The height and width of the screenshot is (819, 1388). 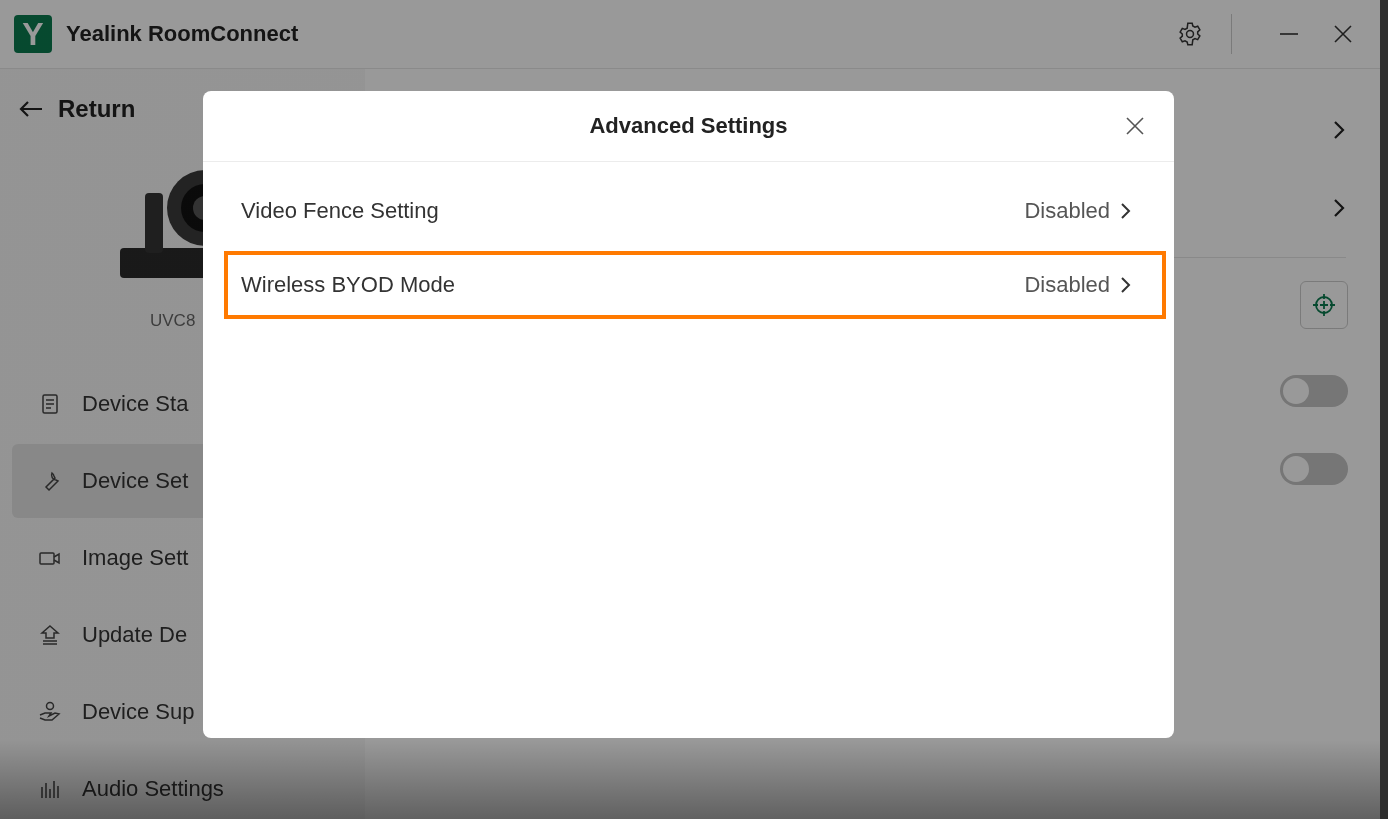 What do you see at coordinates (50, 712) in the screenshot?
I see `hand-support-icon` at bounding box center [50, 712].